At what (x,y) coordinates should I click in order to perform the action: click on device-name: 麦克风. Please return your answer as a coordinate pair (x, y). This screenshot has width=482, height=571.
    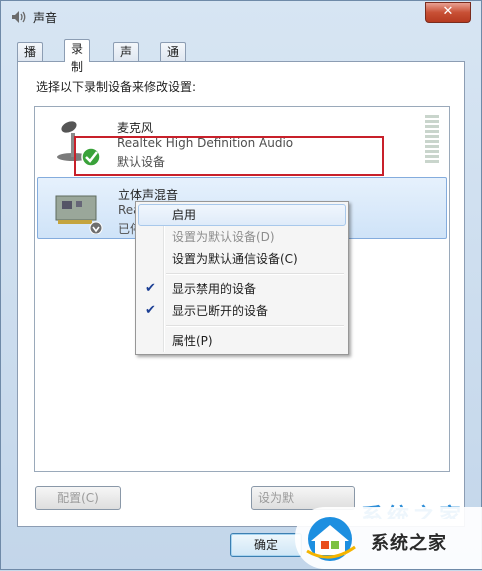
    Looking at the image, I should click on (135, 128).